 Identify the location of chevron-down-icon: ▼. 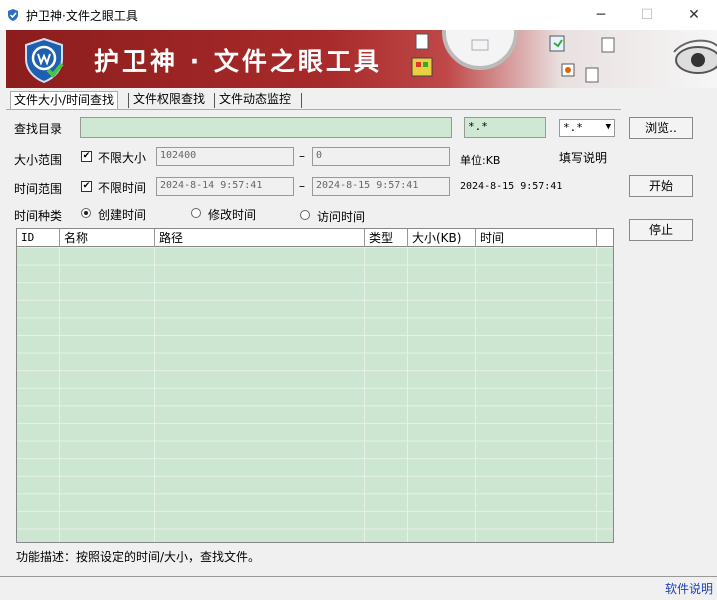
(608, 127).